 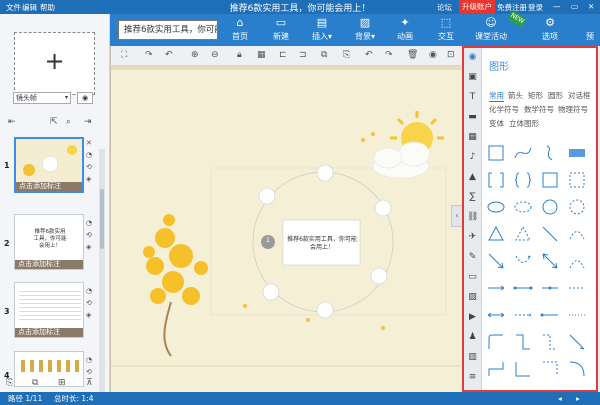 I want to click on bubble-category-icon: ▬, so click(x=472, y=117).